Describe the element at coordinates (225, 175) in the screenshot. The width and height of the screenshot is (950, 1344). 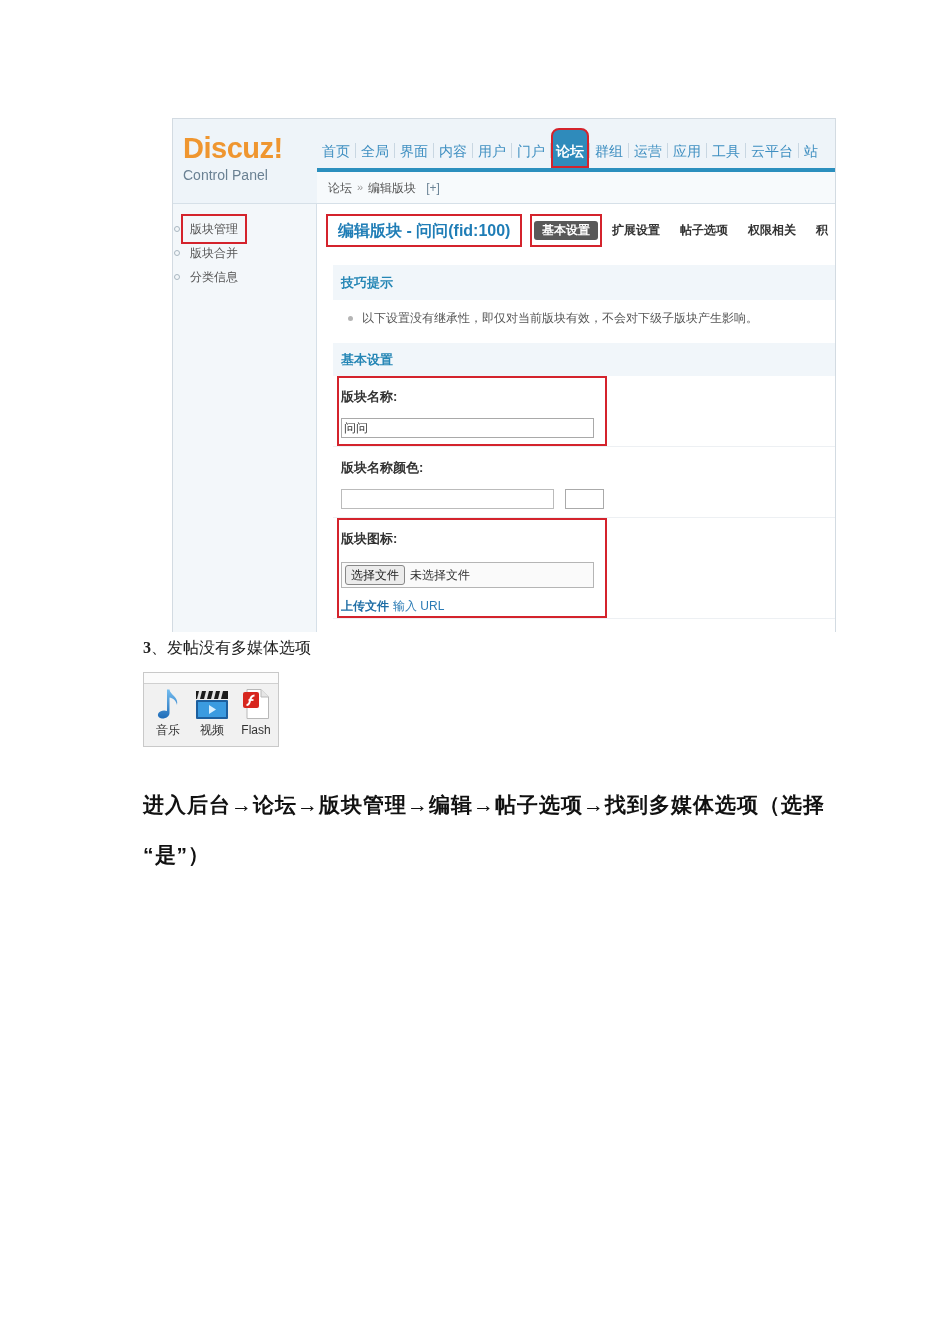
I see `logo-subtitle: Control Panel` at that location.